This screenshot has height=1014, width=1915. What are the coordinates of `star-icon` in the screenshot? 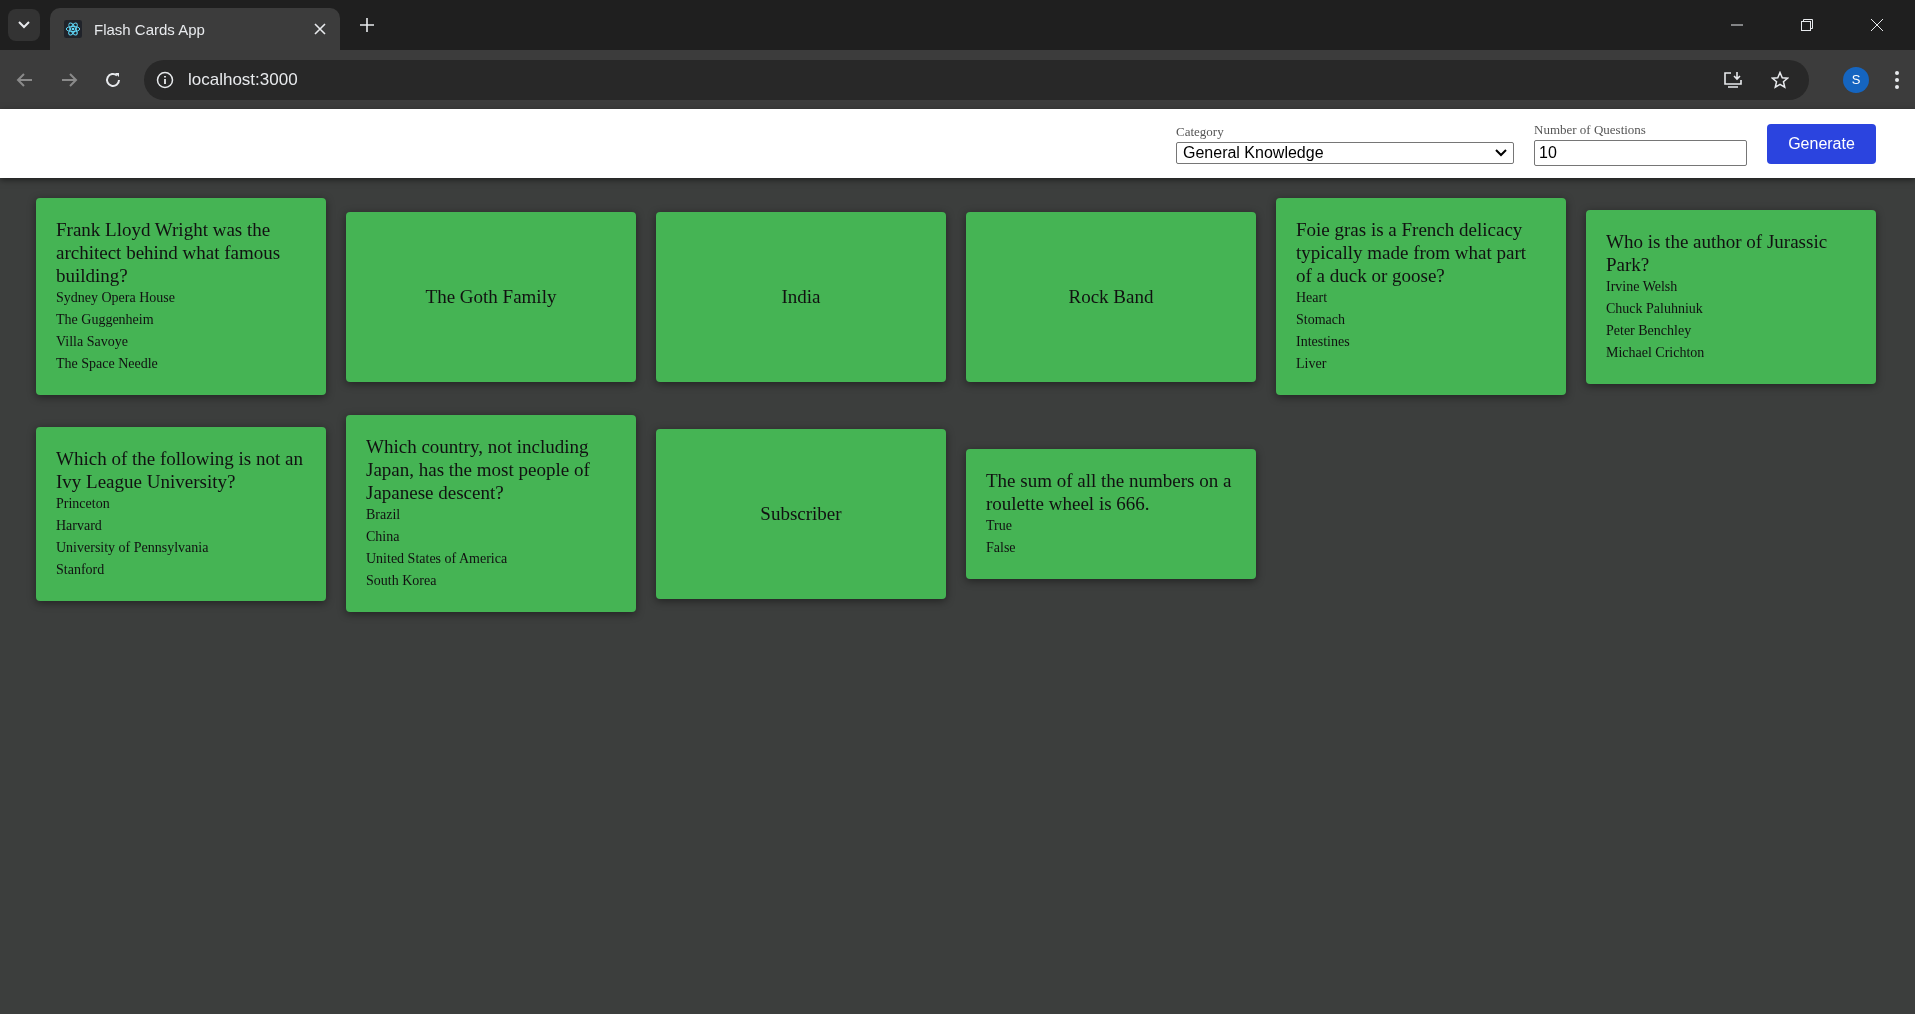 It's located at (1780, 79).